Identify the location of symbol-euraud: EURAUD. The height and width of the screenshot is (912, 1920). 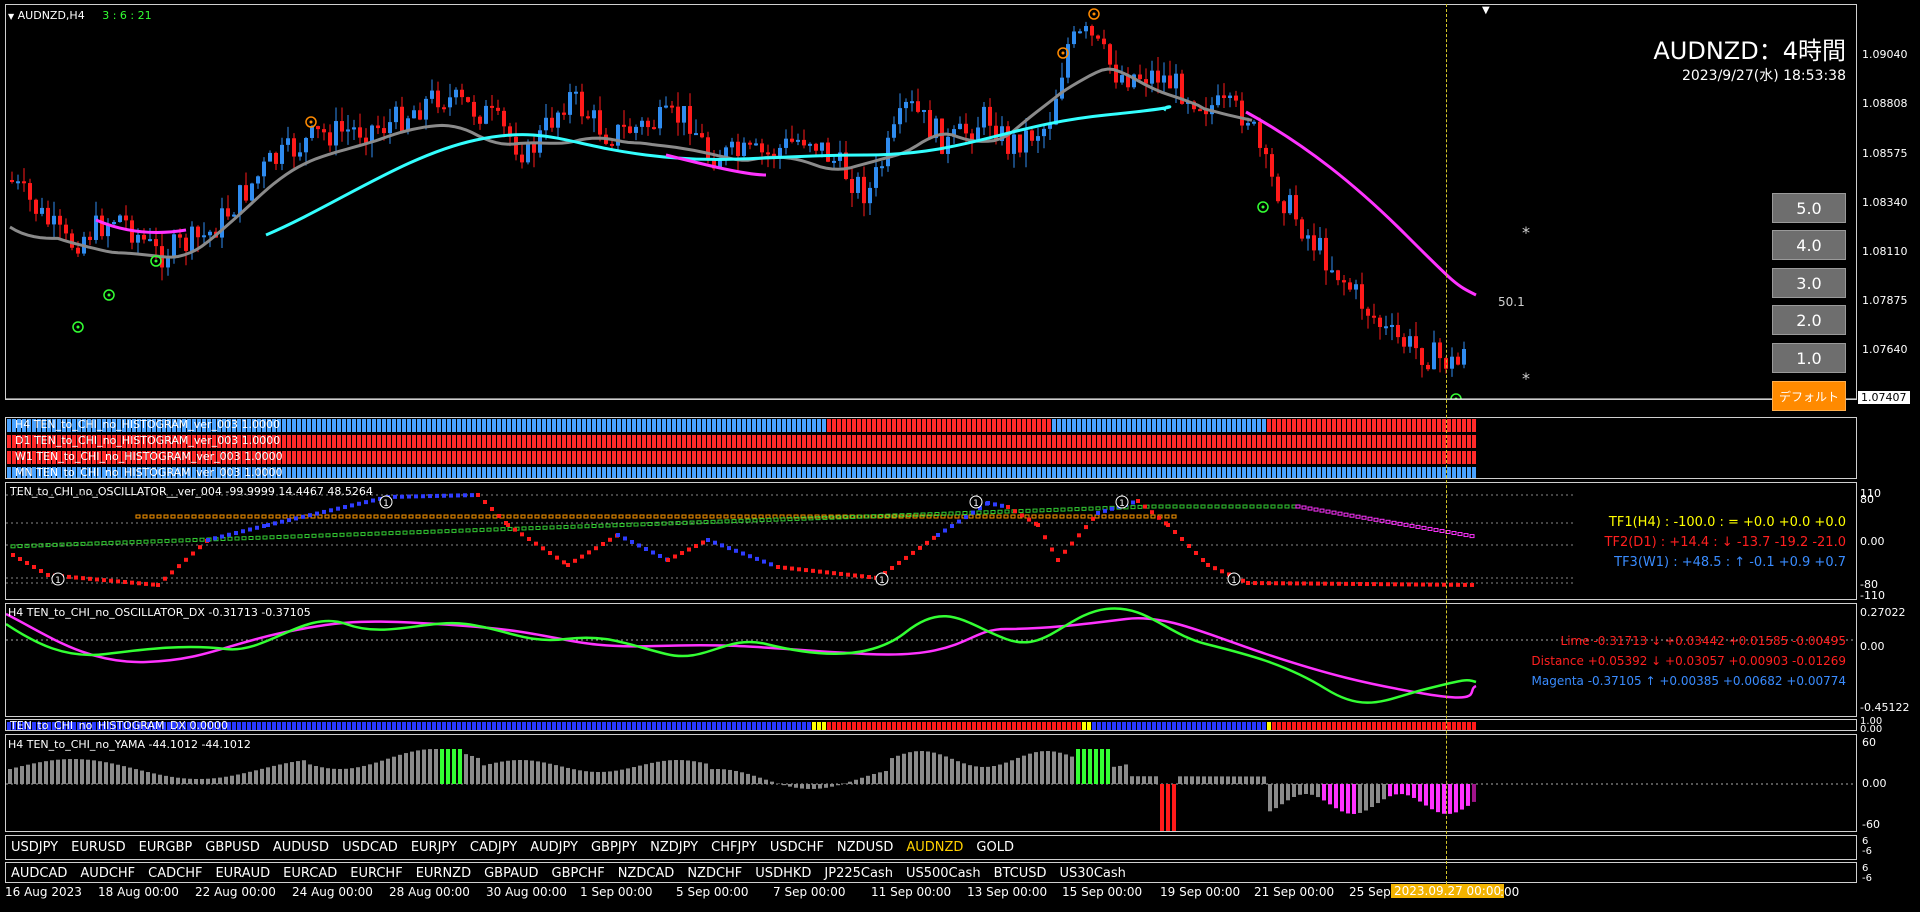
(242, 873).